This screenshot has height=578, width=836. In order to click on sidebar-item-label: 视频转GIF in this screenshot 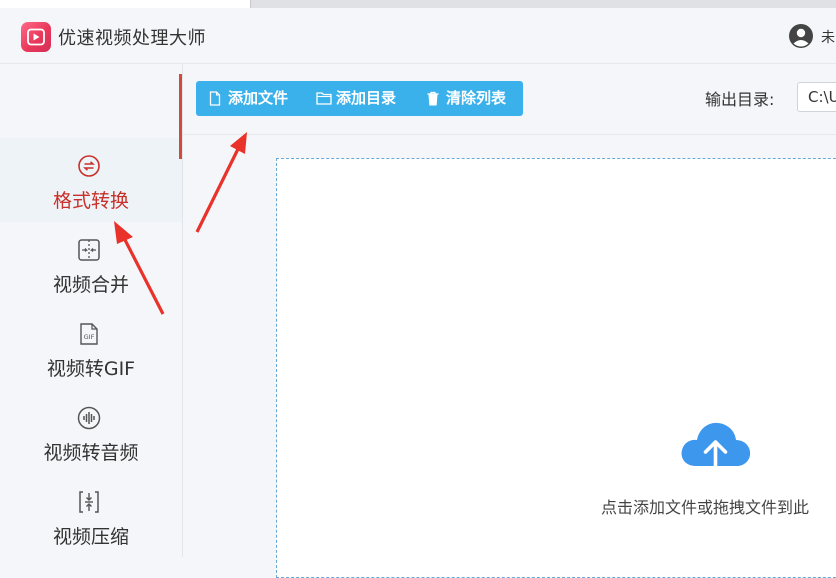, I will do `click(91, 369)`.